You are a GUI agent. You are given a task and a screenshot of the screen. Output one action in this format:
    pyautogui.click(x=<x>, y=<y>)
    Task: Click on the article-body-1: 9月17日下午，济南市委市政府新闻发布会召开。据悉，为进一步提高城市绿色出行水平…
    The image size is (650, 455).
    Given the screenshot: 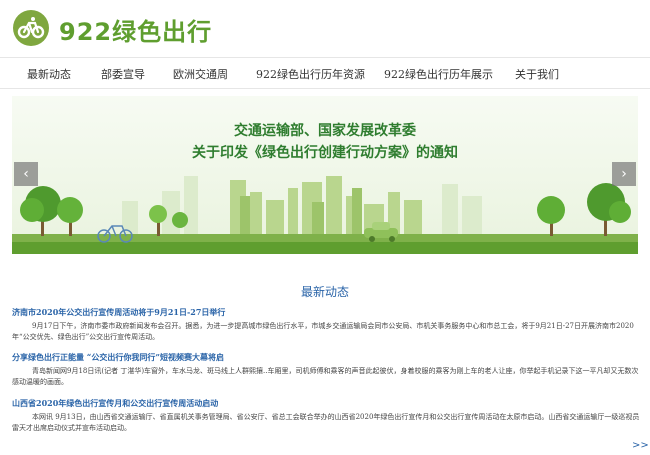 What is the action you would take?
    pyautogui.click(x=323, y=331)
    